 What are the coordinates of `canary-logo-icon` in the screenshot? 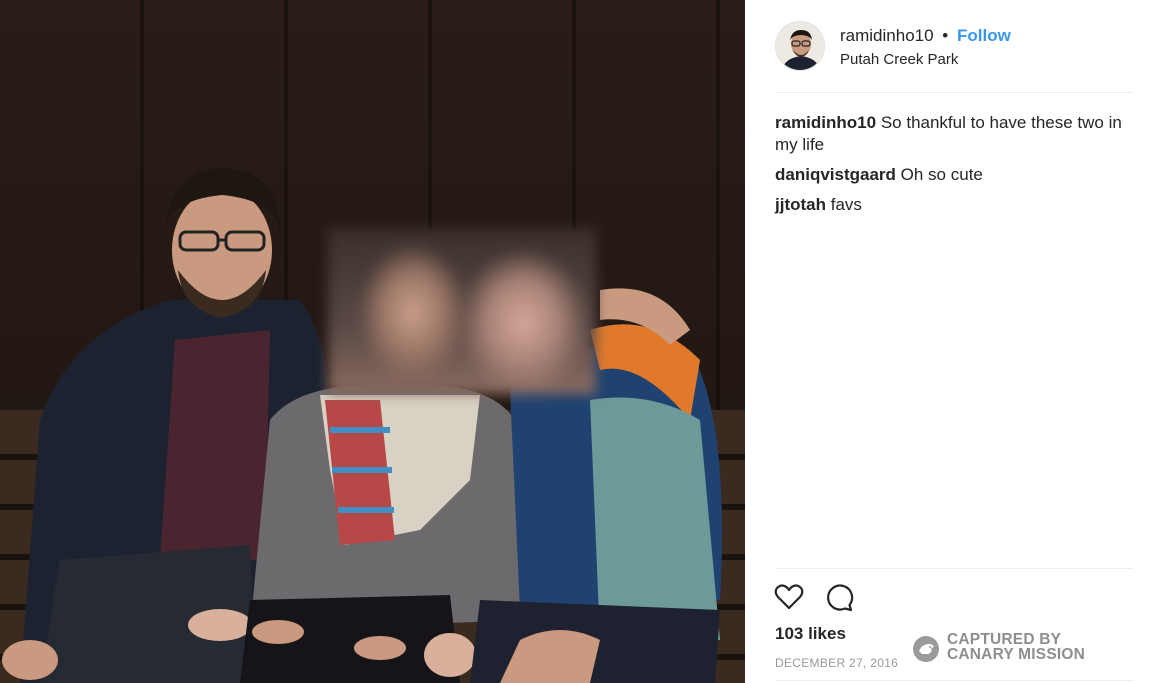 It's located at (926, 649).